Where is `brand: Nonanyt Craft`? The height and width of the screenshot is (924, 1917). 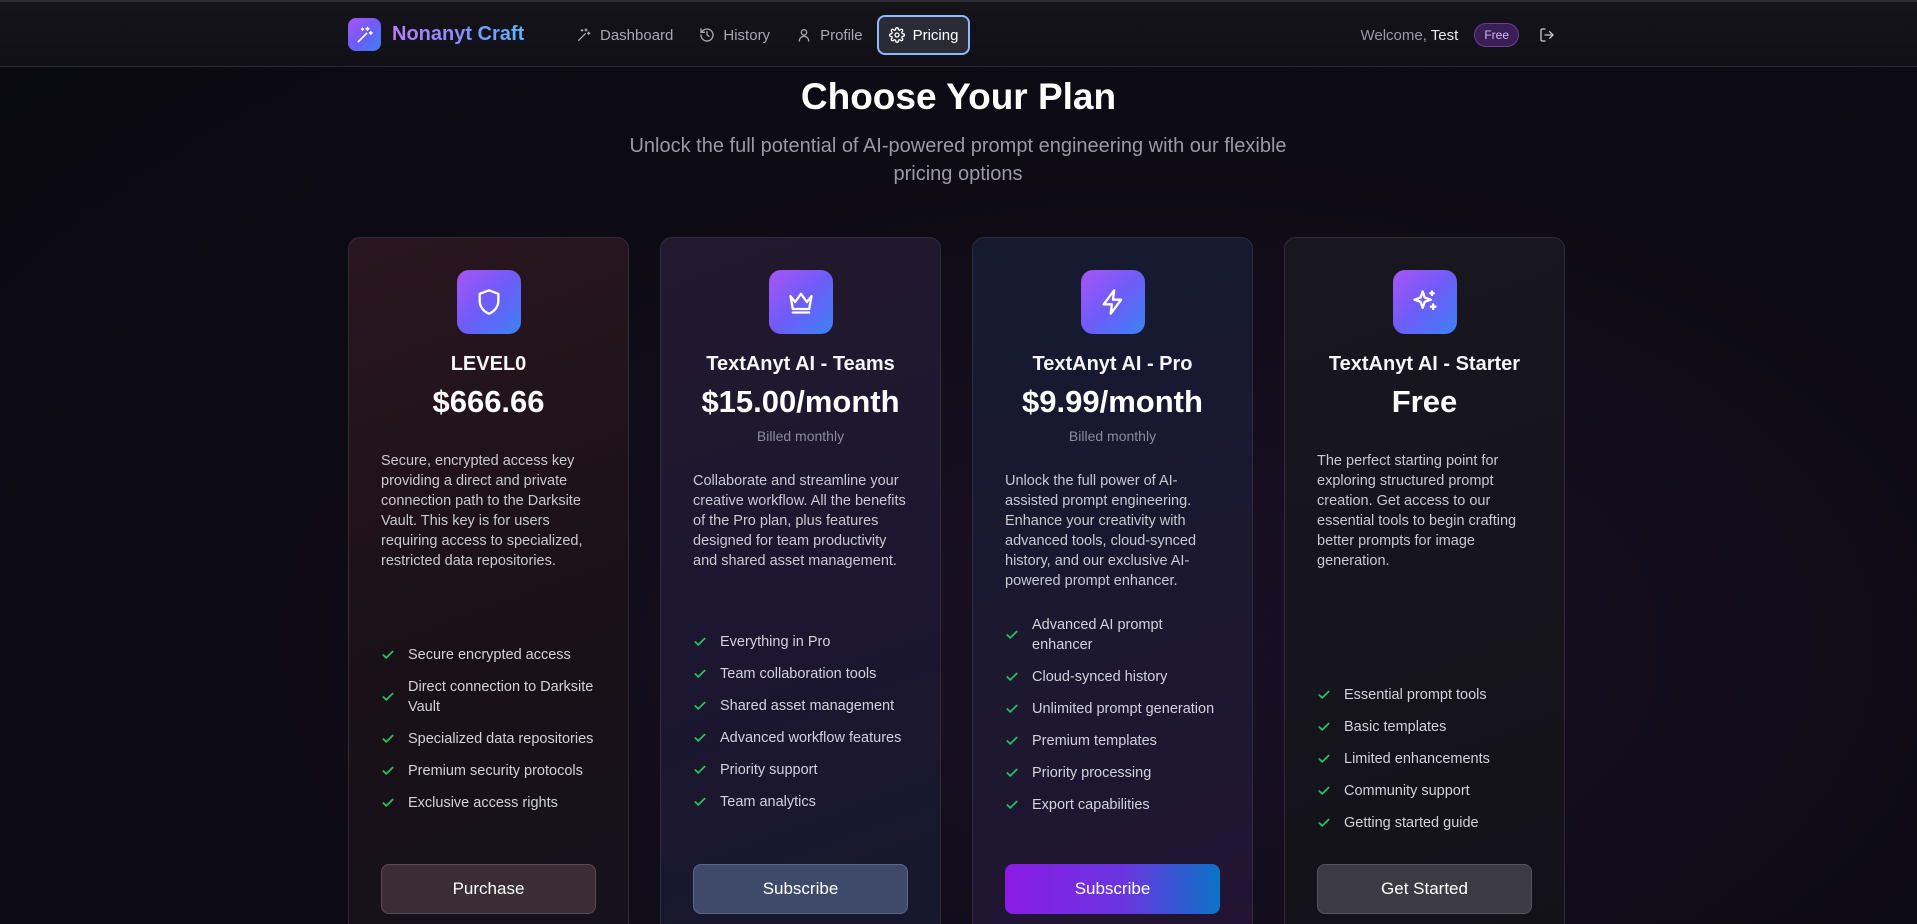 brand: Nonanyt Craft is located at coordinates (436, 34).